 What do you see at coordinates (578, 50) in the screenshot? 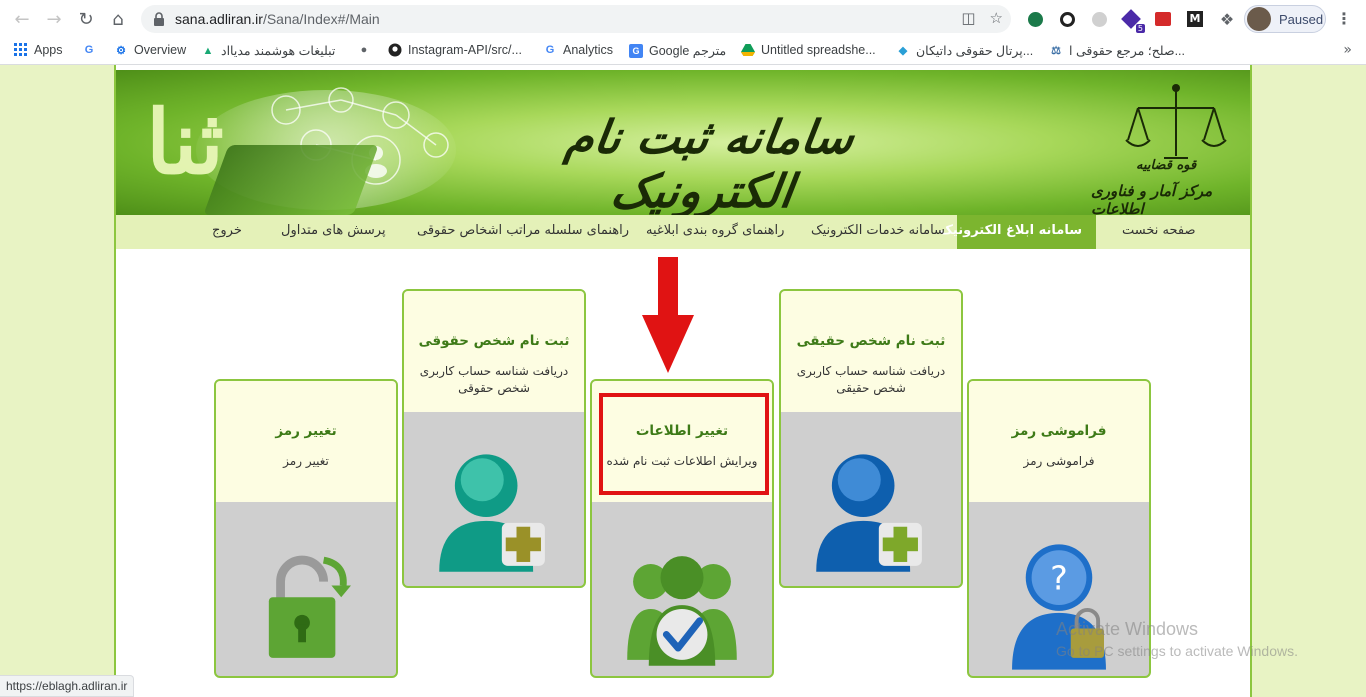
I see `bookmark-analytics: G Analytics` at bounding box center [578, 50].